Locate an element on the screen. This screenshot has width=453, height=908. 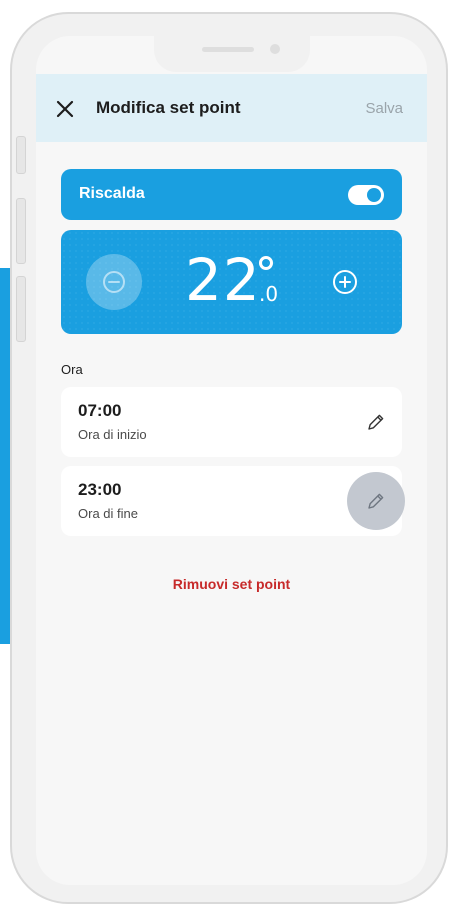
degree-symbol is located at coordinates (266, 263).